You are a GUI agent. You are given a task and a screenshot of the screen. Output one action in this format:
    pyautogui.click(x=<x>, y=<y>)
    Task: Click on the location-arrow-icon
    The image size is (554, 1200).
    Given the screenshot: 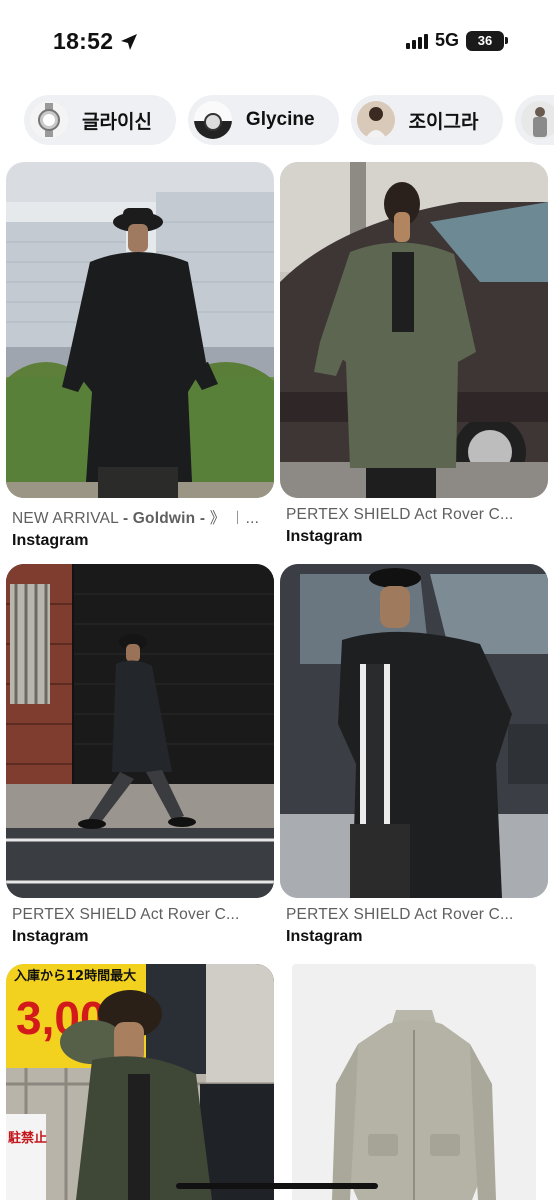 What is the action you would take?
    pyautogui.click(x=129, y=41)
    